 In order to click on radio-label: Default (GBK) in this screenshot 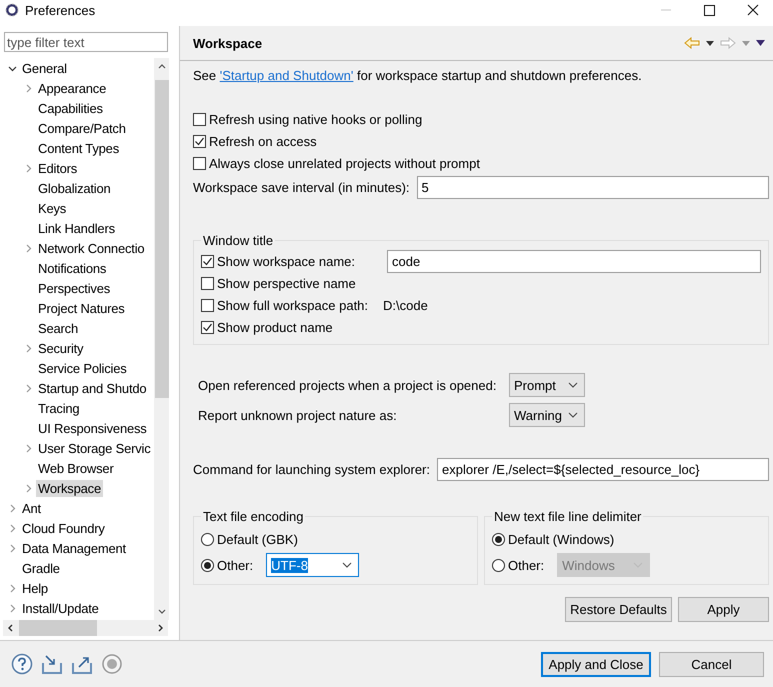, I will do `click(257, 539)`.